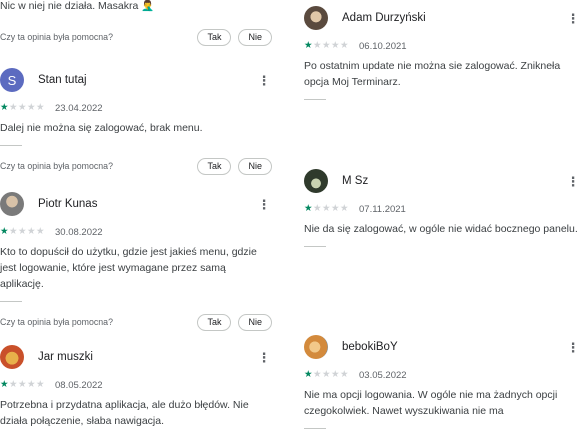  Describe the element at coordinates (442, 347) in the screenshot. I see `review-header: bebokiBoY ⋮` at that location.